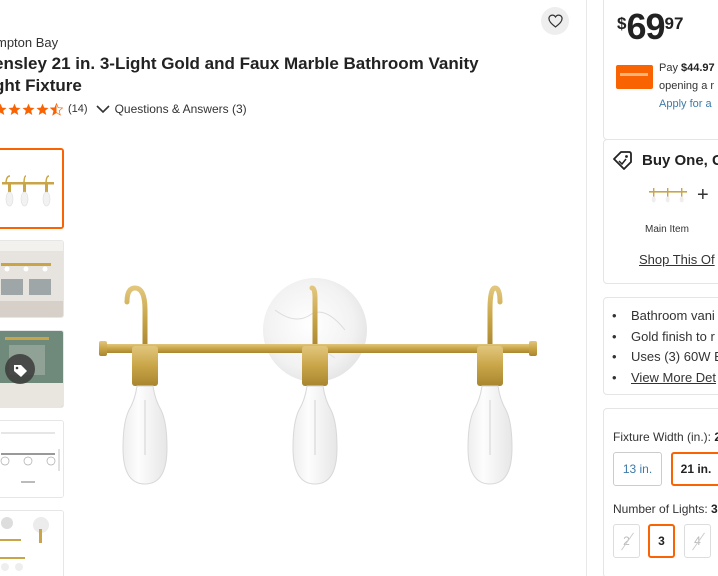  I want to click on fixture-width-label: Fixture Width (in.): 2, so click(665, 437).